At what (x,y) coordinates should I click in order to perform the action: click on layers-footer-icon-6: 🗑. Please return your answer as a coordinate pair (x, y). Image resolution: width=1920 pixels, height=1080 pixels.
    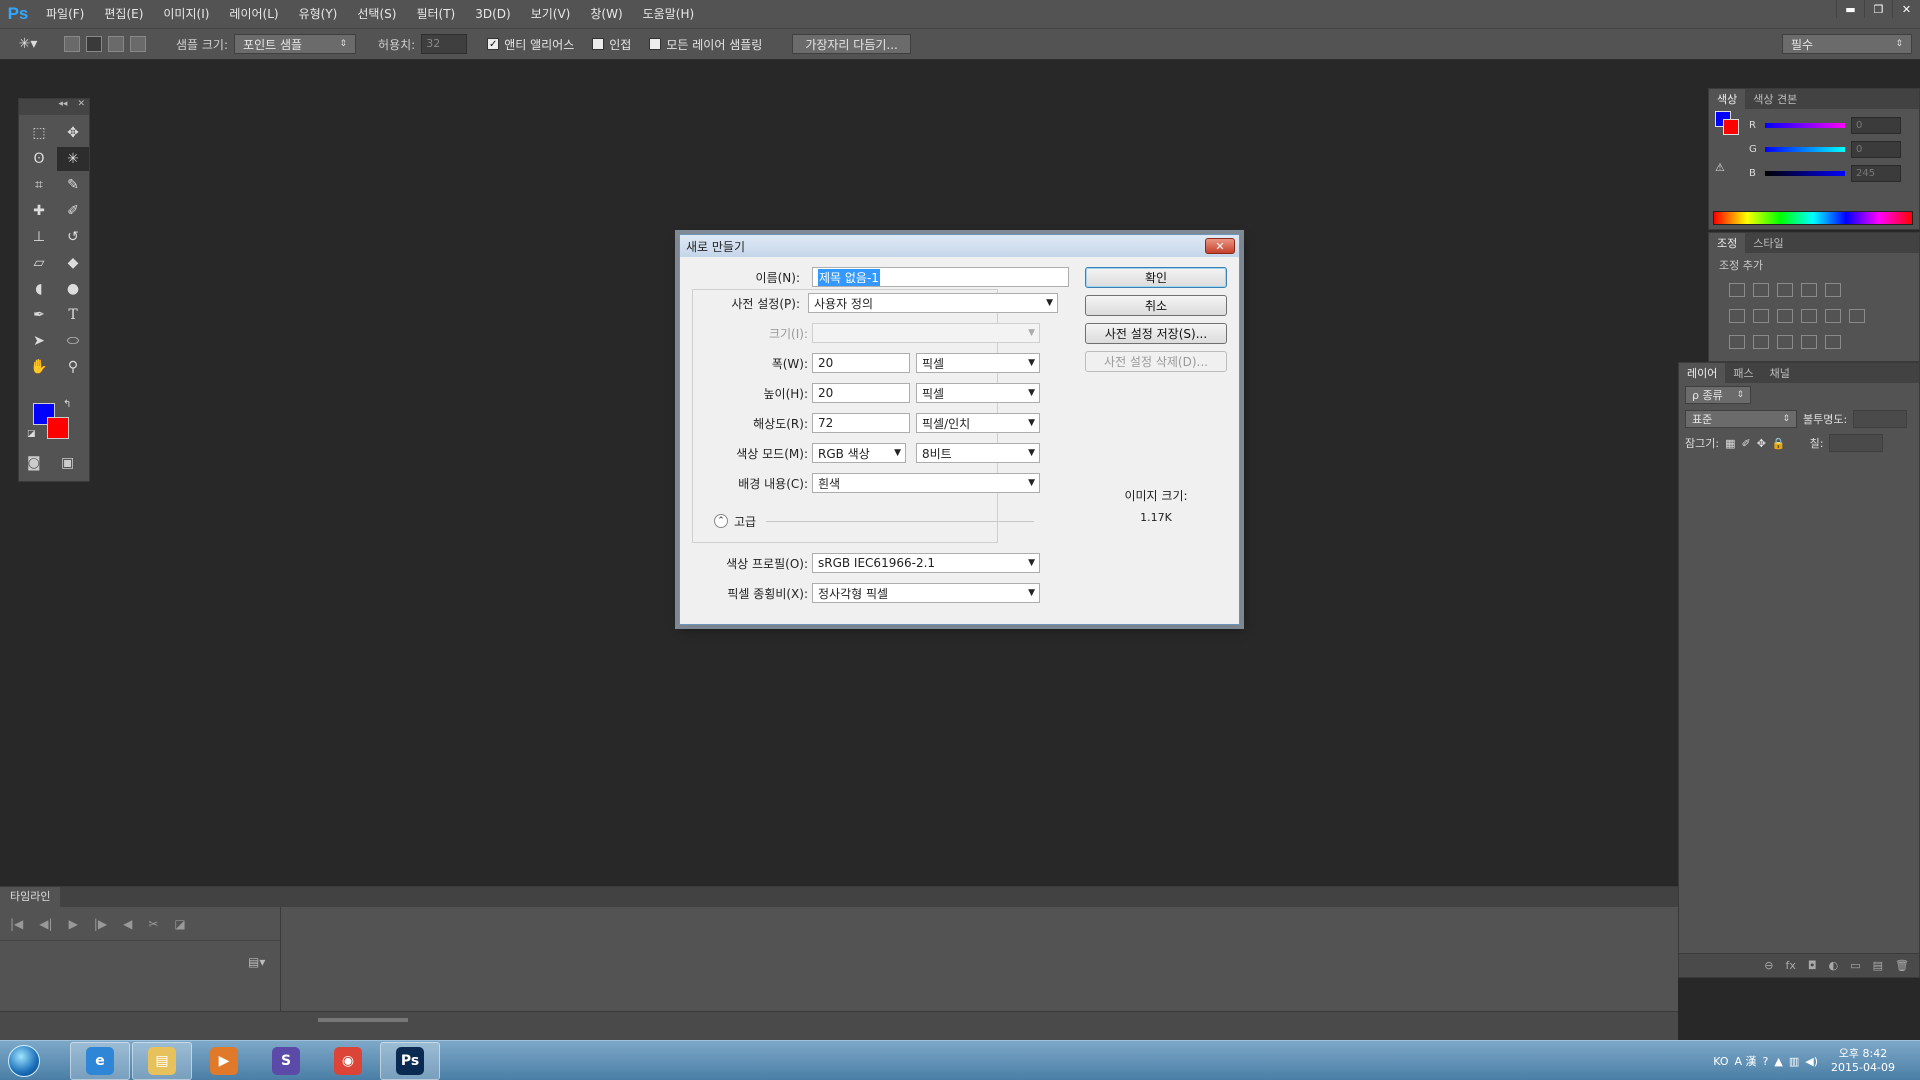
    Looking at the image, I should click on (1902, 965).